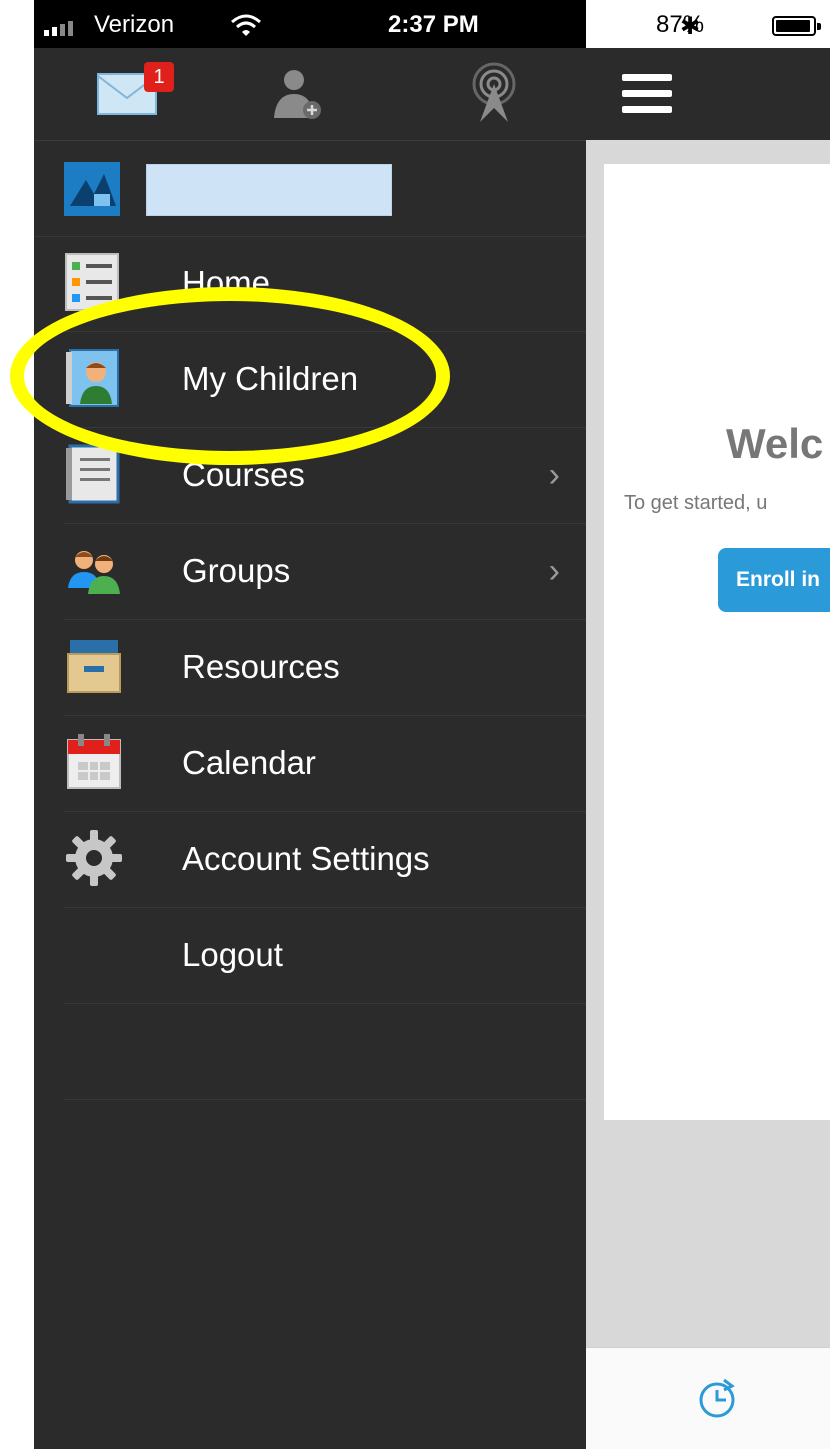 The image size is (830, 1449). Describe the element at coordinates (325, 956) in the screenshot. I see `sidebar-item-logout: Logout` at that location.